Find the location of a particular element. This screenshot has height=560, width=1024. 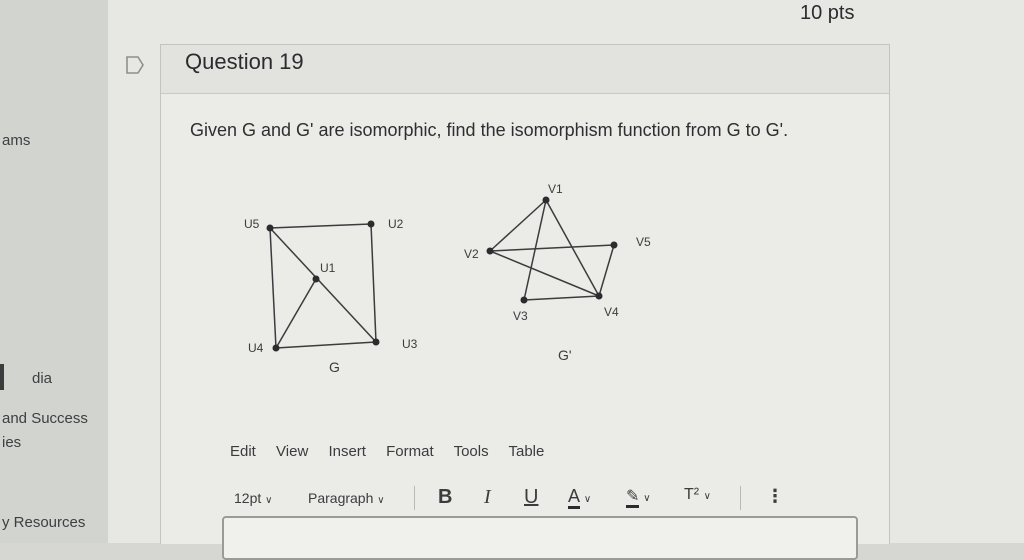

edge-v1-v2 is located at coordinates (518, 225).